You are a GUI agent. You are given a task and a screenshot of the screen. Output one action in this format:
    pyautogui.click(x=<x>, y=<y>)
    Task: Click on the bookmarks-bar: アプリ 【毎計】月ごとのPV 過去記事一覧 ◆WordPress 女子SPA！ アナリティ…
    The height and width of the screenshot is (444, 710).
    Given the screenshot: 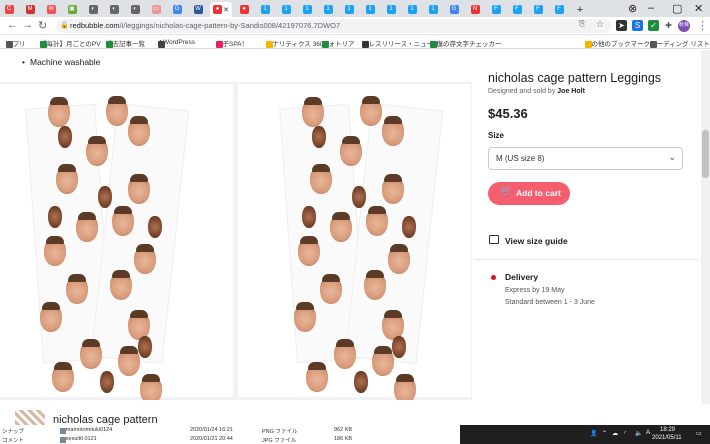 What is the action you would take?
    pyautogui.click(x=355, y=42)
    